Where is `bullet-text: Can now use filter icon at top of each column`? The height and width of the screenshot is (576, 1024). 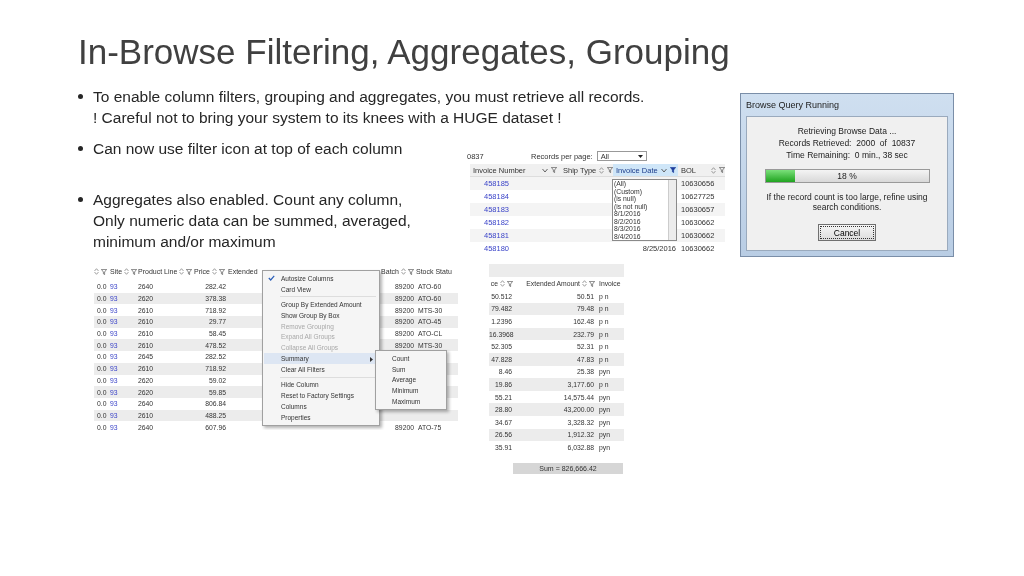
bullet-text: Can now use filter icon at top of each column is located at coordinates (248, 149).